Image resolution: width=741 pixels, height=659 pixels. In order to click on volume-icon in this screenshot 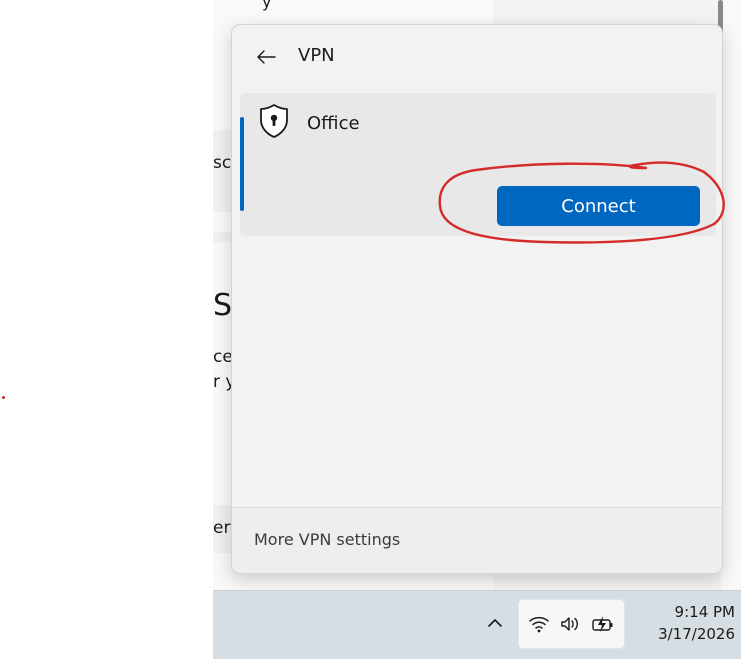, I will do `click(571, 624)`.